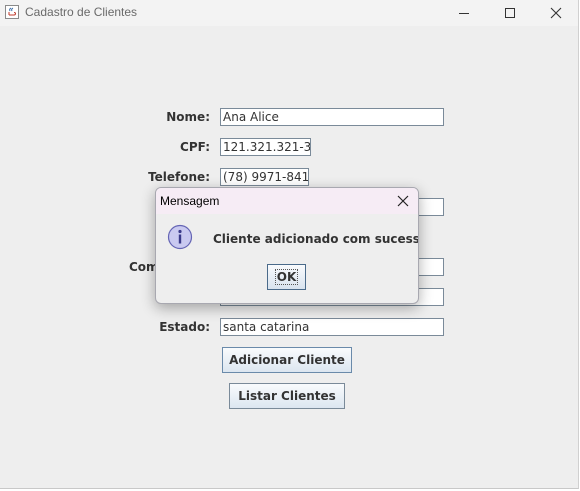 The image size is (580, 491). I want to click on info-icon, so click(180, 237).